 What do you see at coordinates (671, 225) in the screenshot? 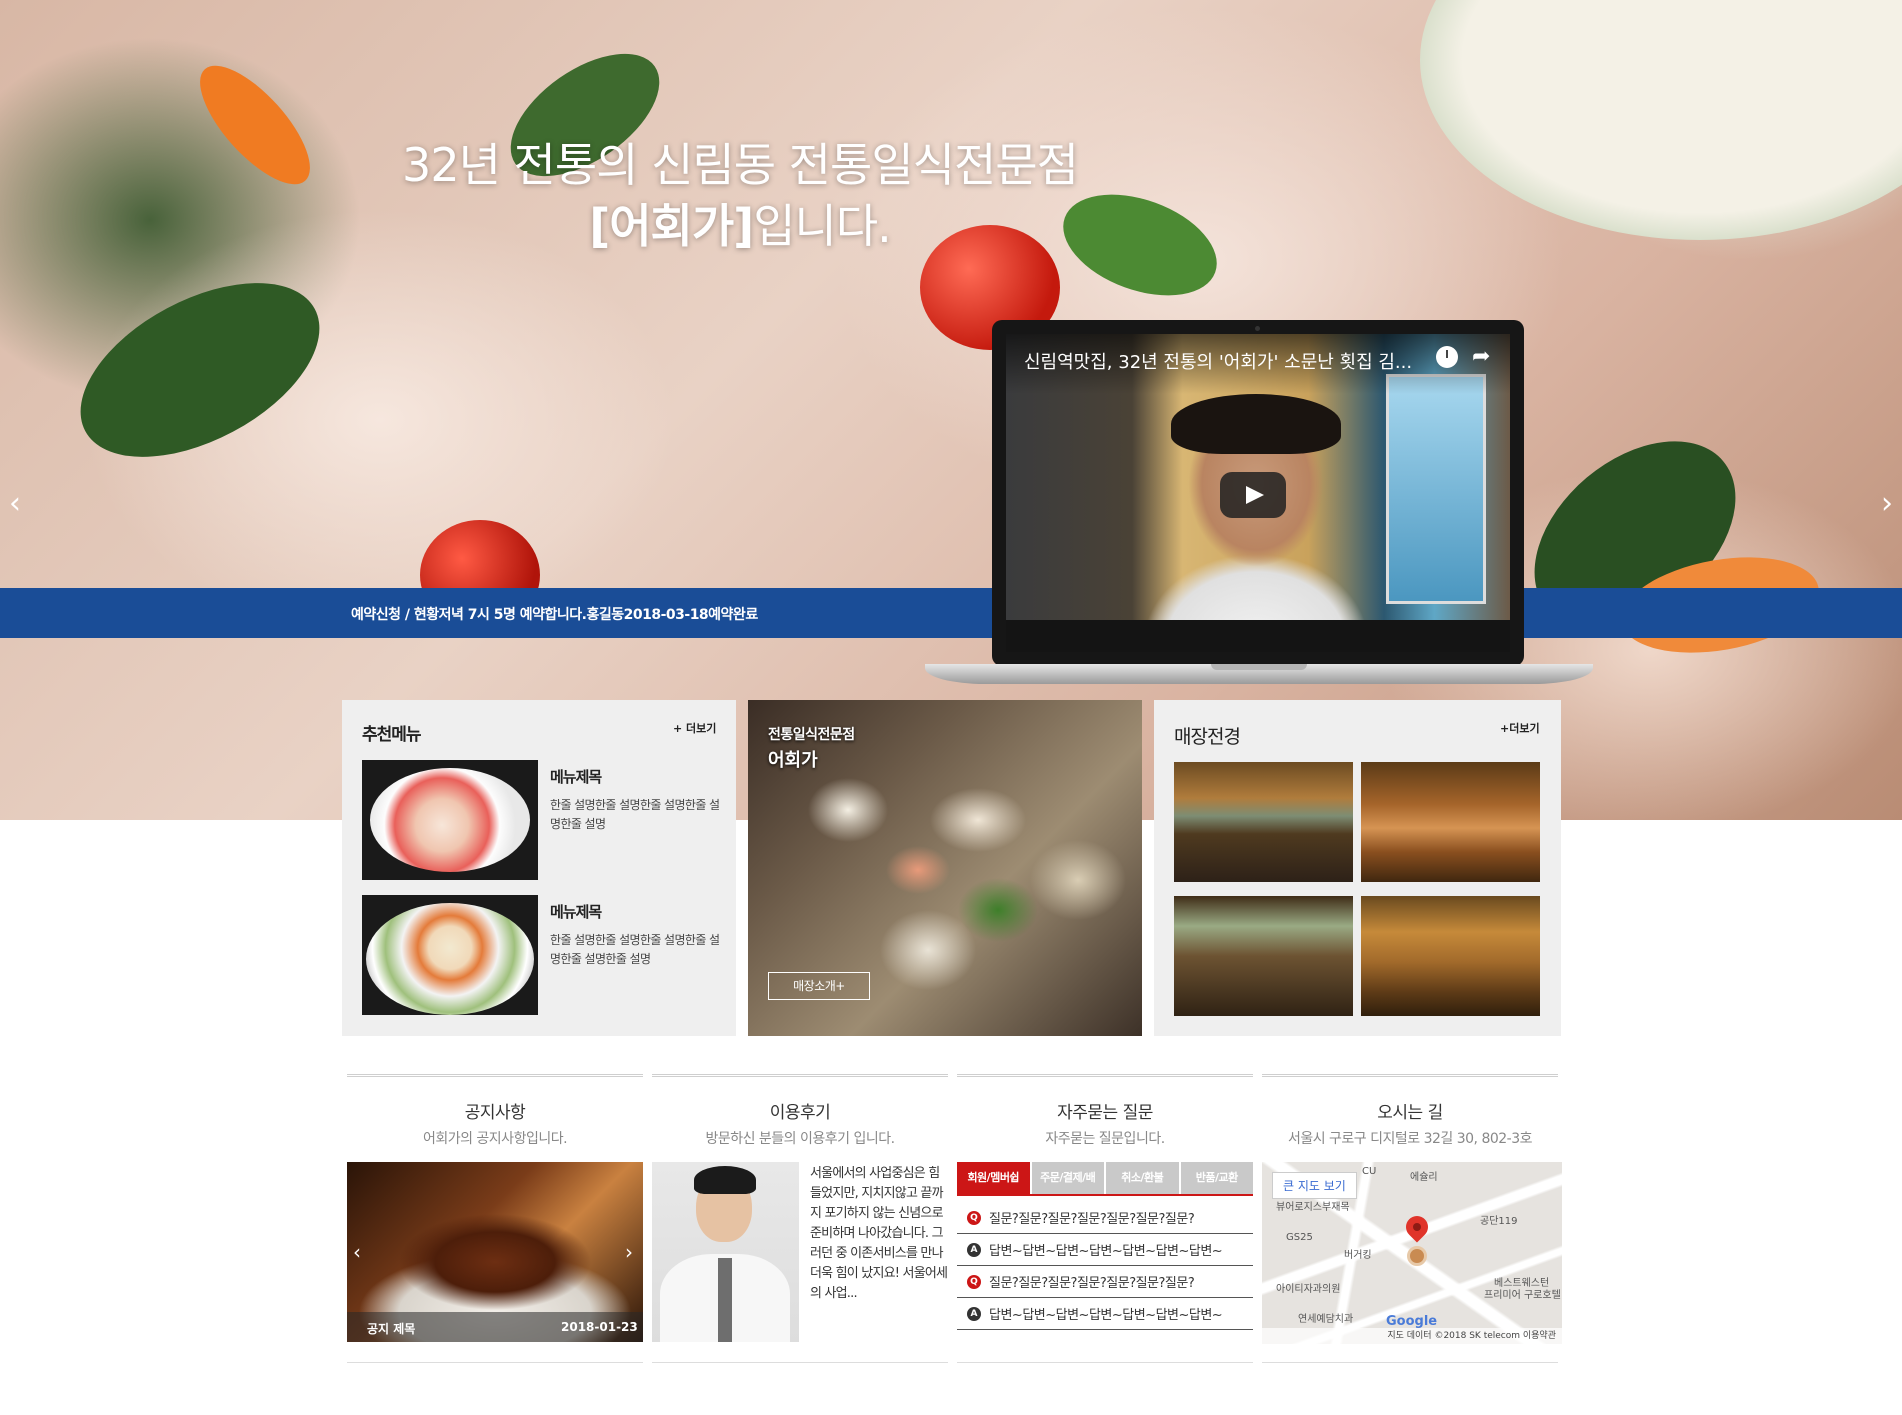
I see `hero-title-brand: [어회가]` at bounding box center [671, 225].